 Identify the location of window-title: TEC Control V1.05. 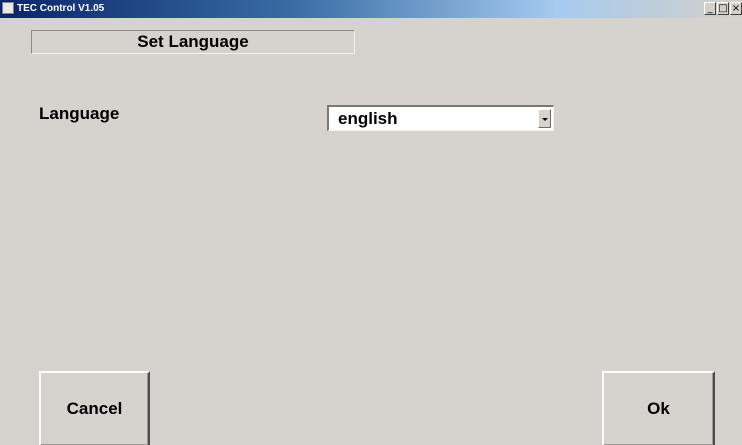
(61, 8).